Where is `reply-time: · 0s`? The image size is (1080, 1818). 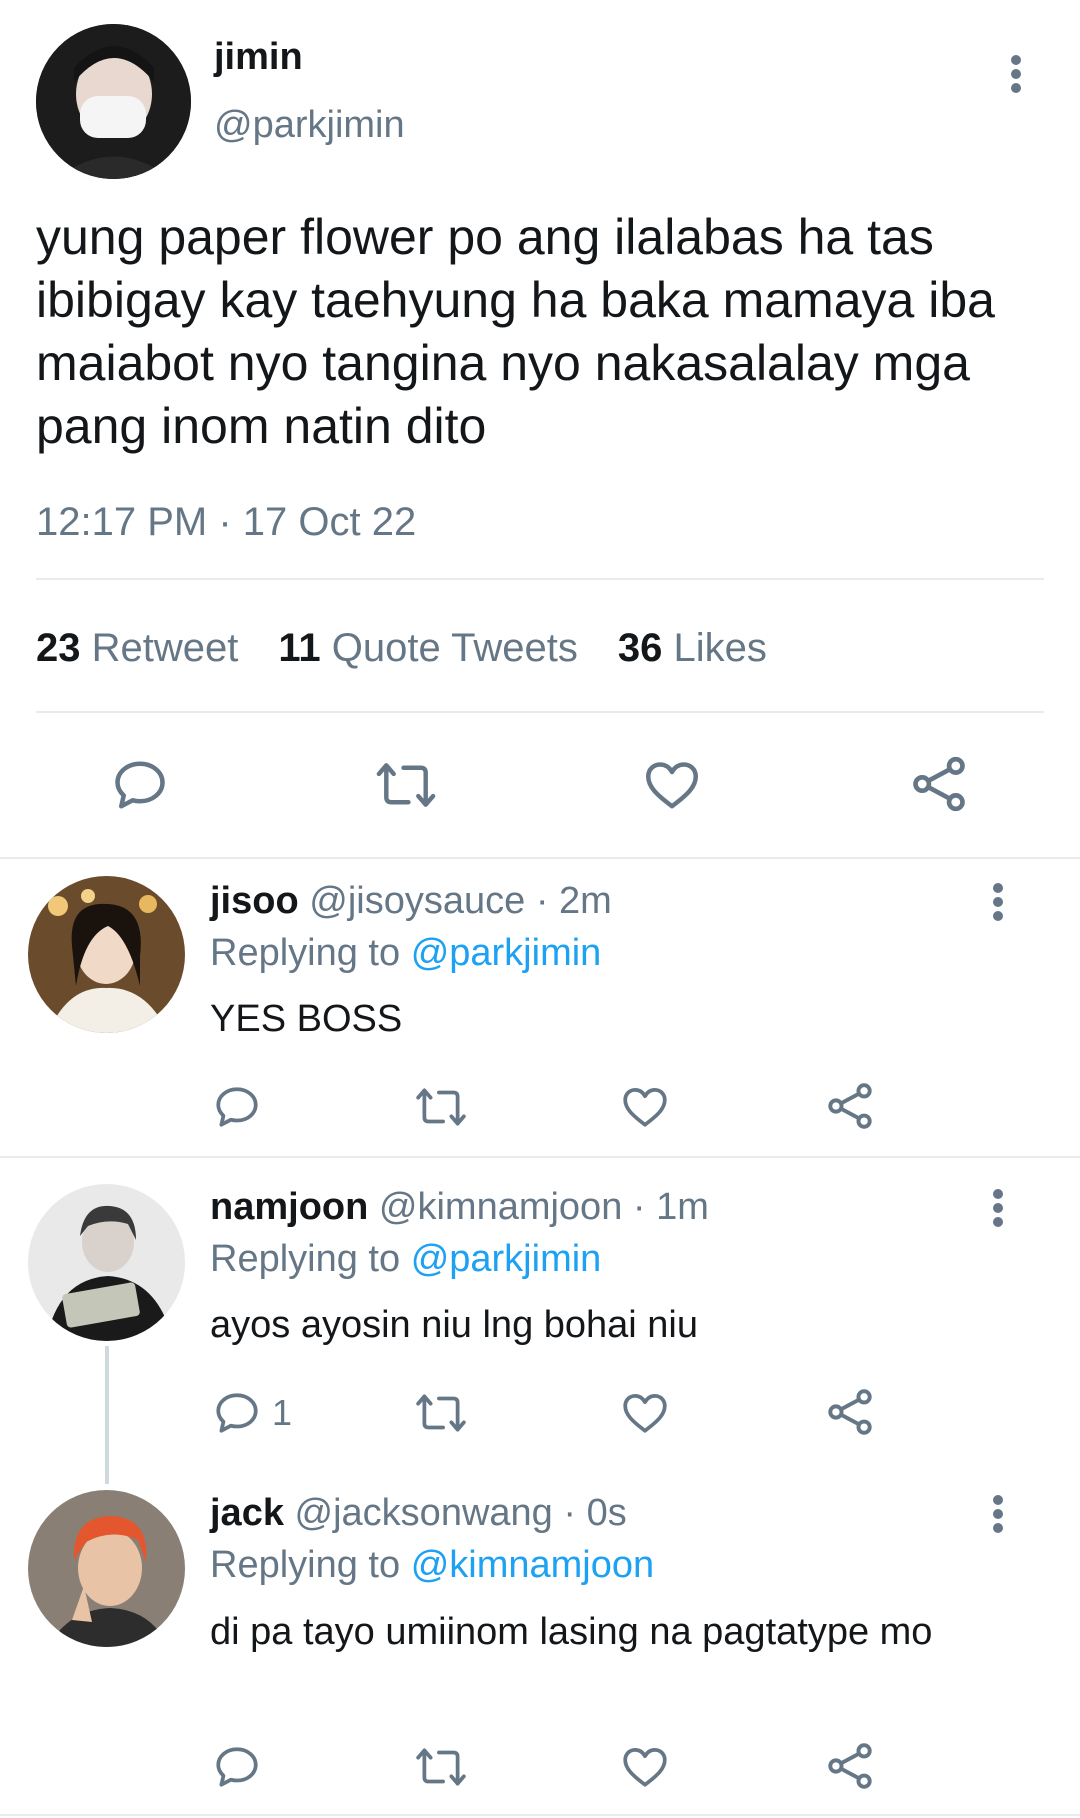 reply-time: · 0s is located at coordinates (595, 1513).